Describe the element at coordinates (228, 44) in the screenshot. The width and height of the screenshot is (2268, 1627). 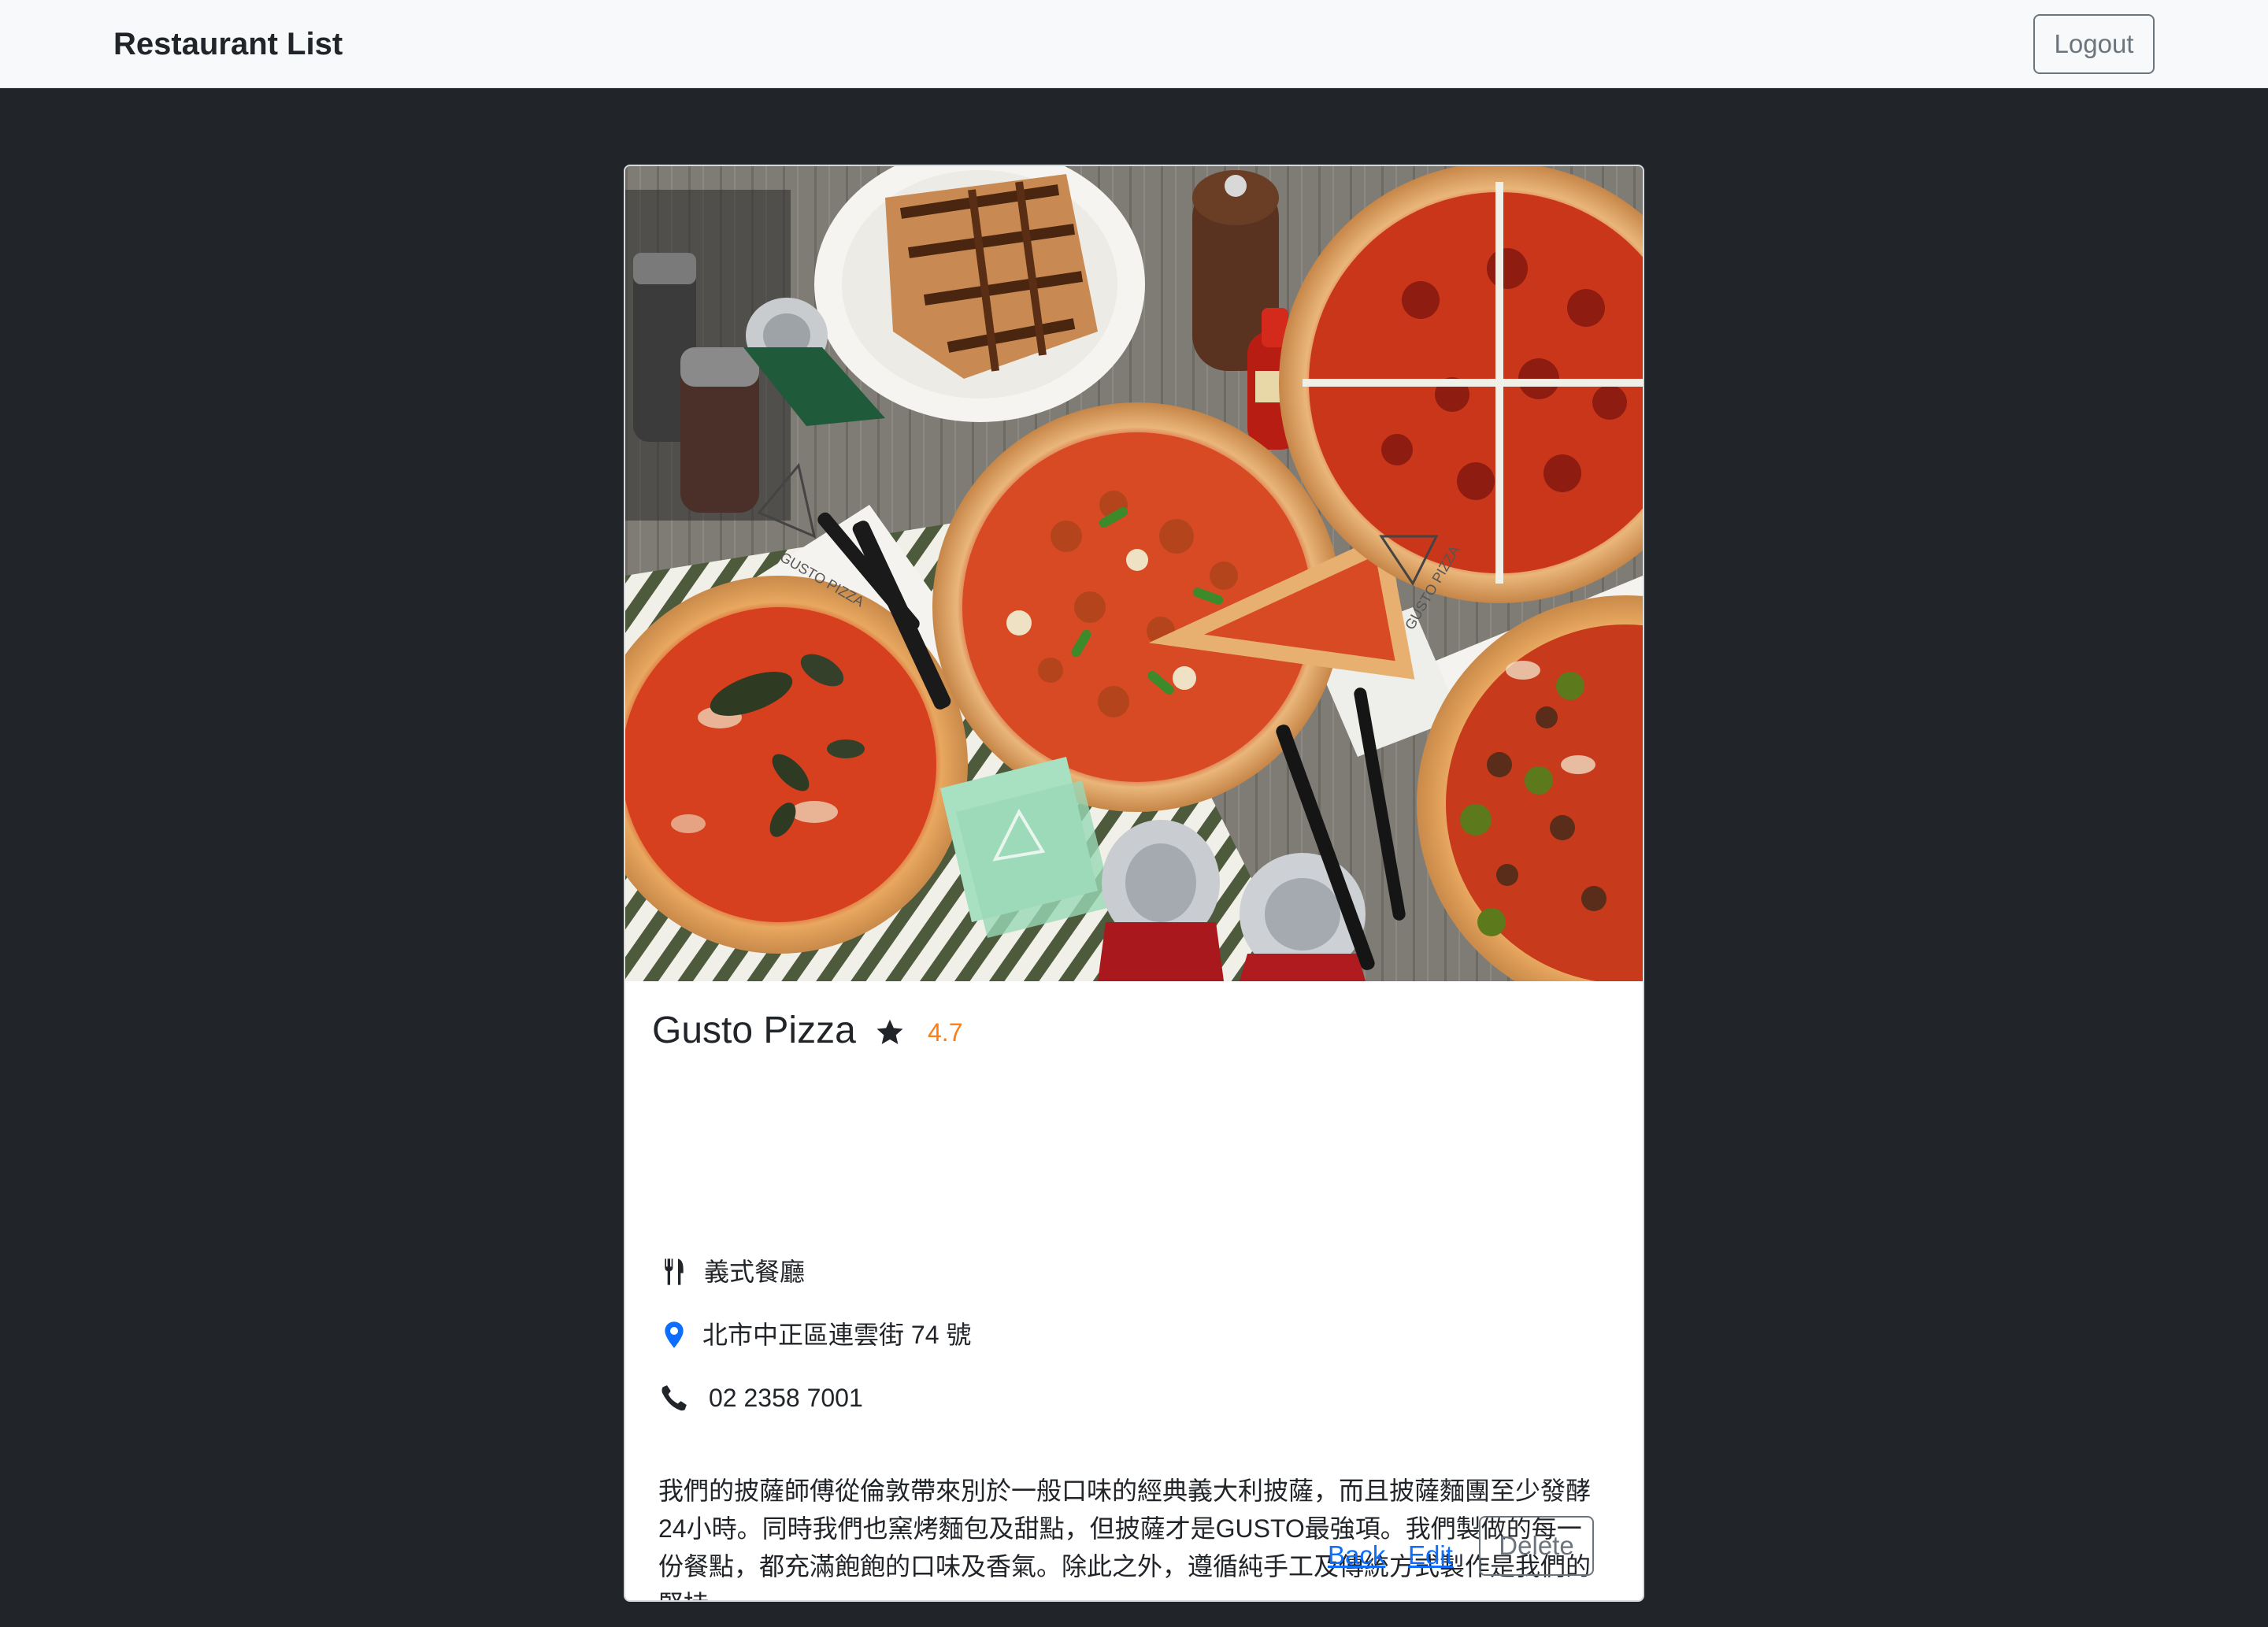
I see `navbar-brand: Restaurant List` at that location.